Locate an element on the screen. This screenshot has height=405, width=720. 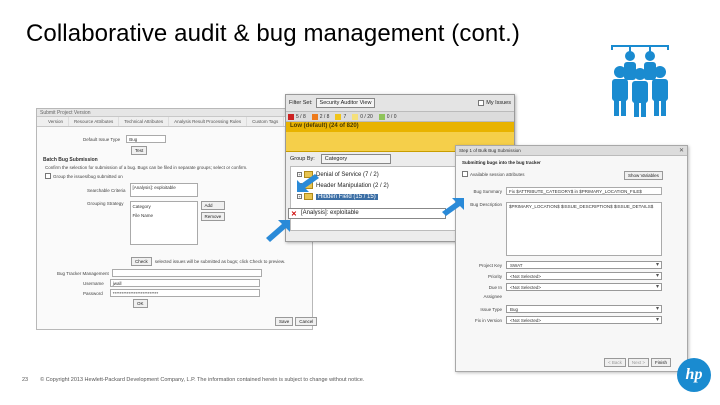
ok-button: OK is located at coordinates (140, 303).